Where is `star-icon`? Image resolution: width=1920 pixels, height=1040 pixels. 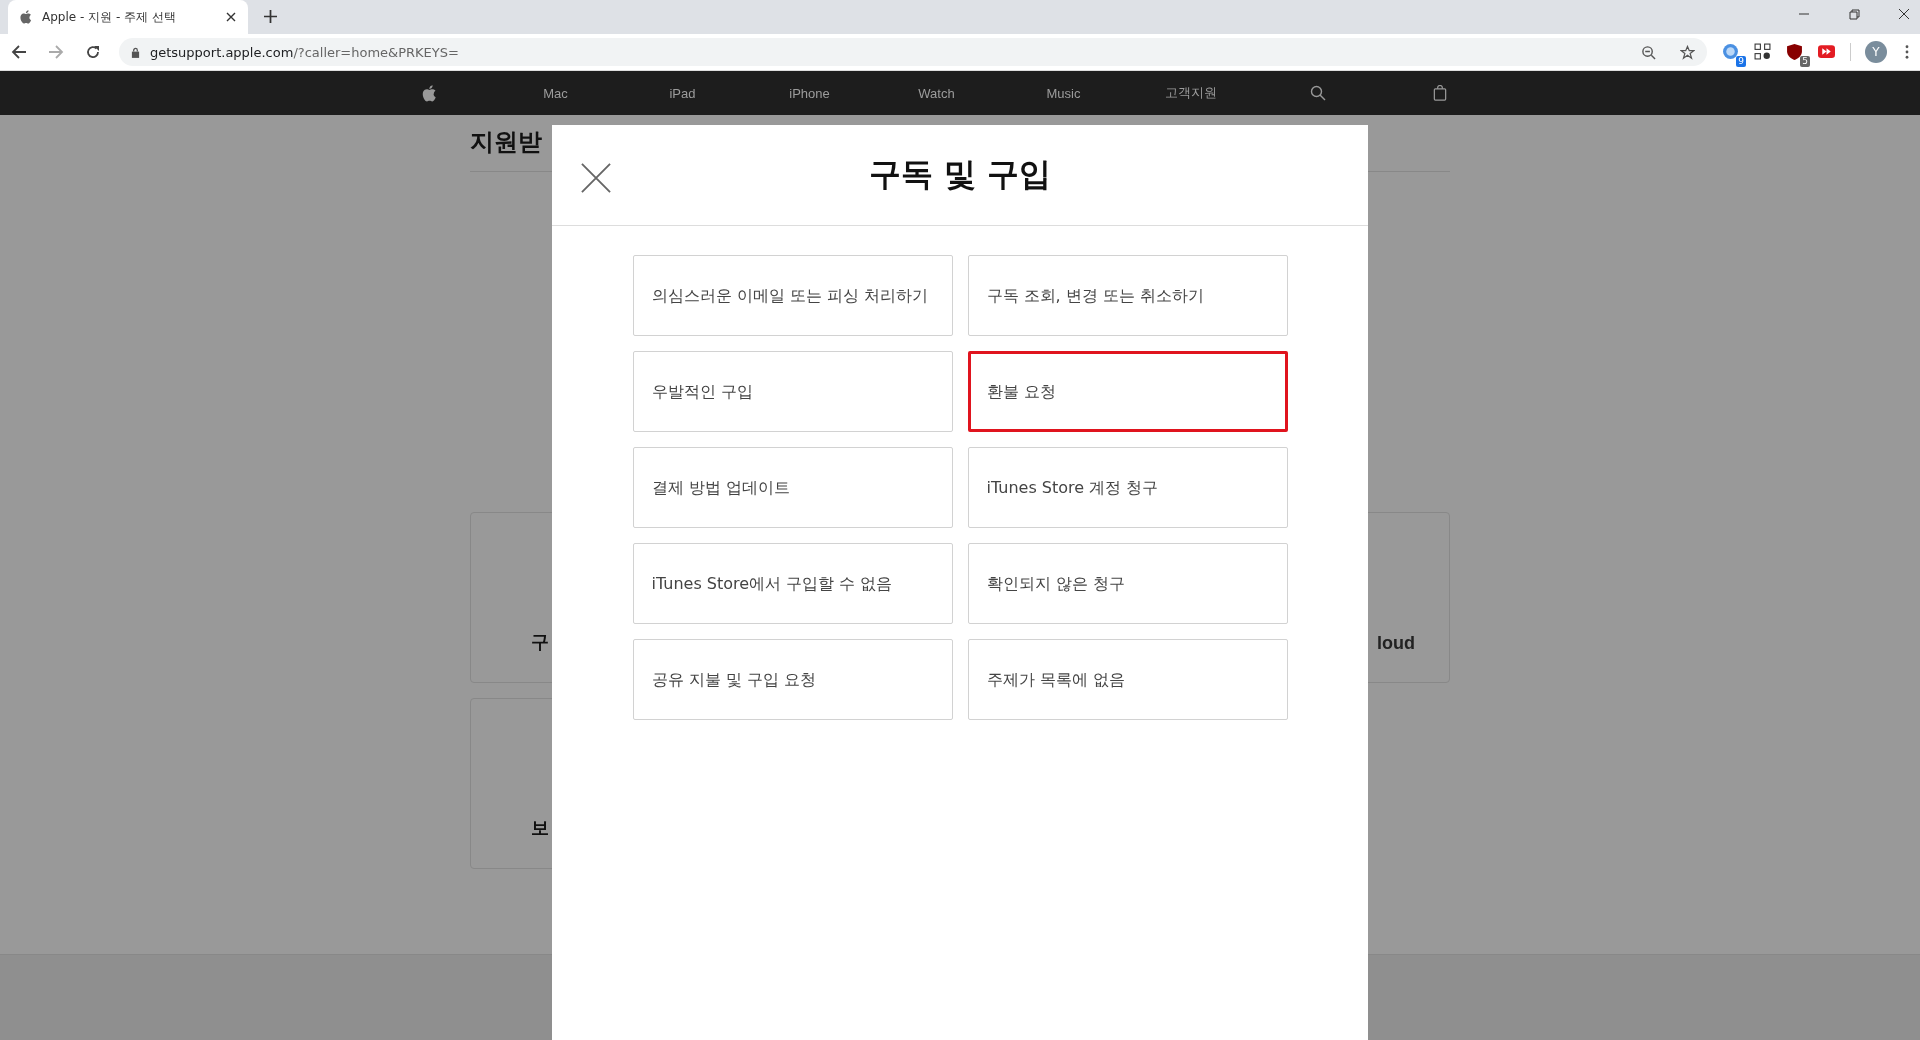 star-icon is located at coordinates (1687, 52).